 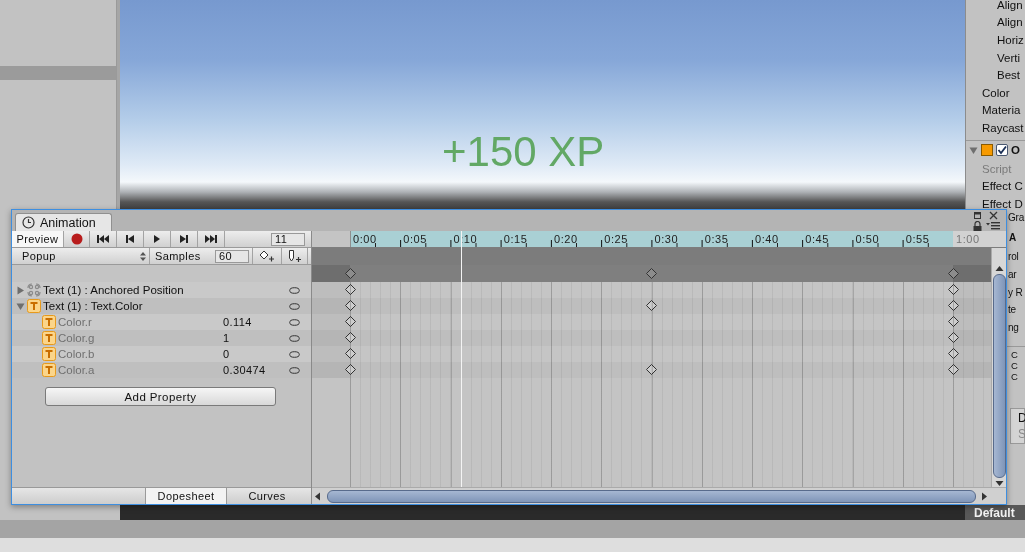 What do you see at coordinates (365, 239) in the screenshot?
I see `time-label: 0:00` at bounding box center [365, 239].